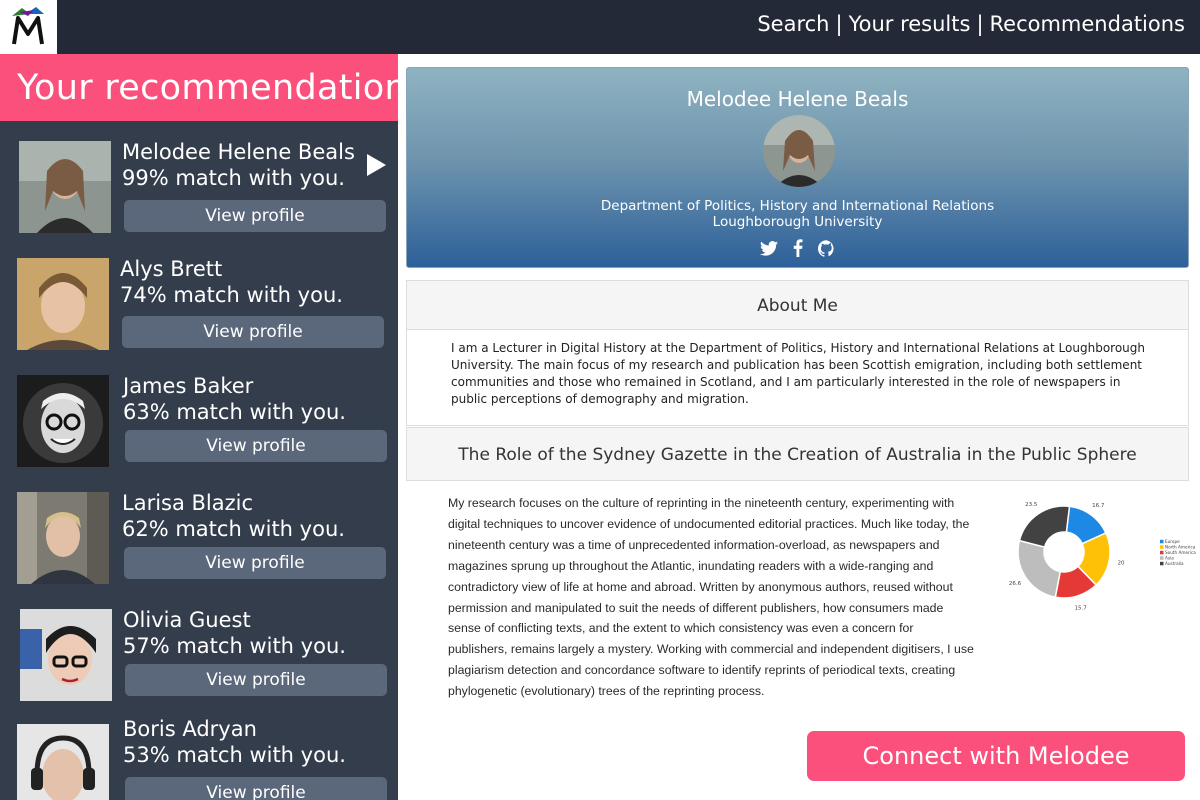 This screenshot has width=1200, height=800. What do you see at coordinates (1087, 24) in the screenshot?
I see `nav-recommendations: Recommendations` at bounding box center [1087, 24].